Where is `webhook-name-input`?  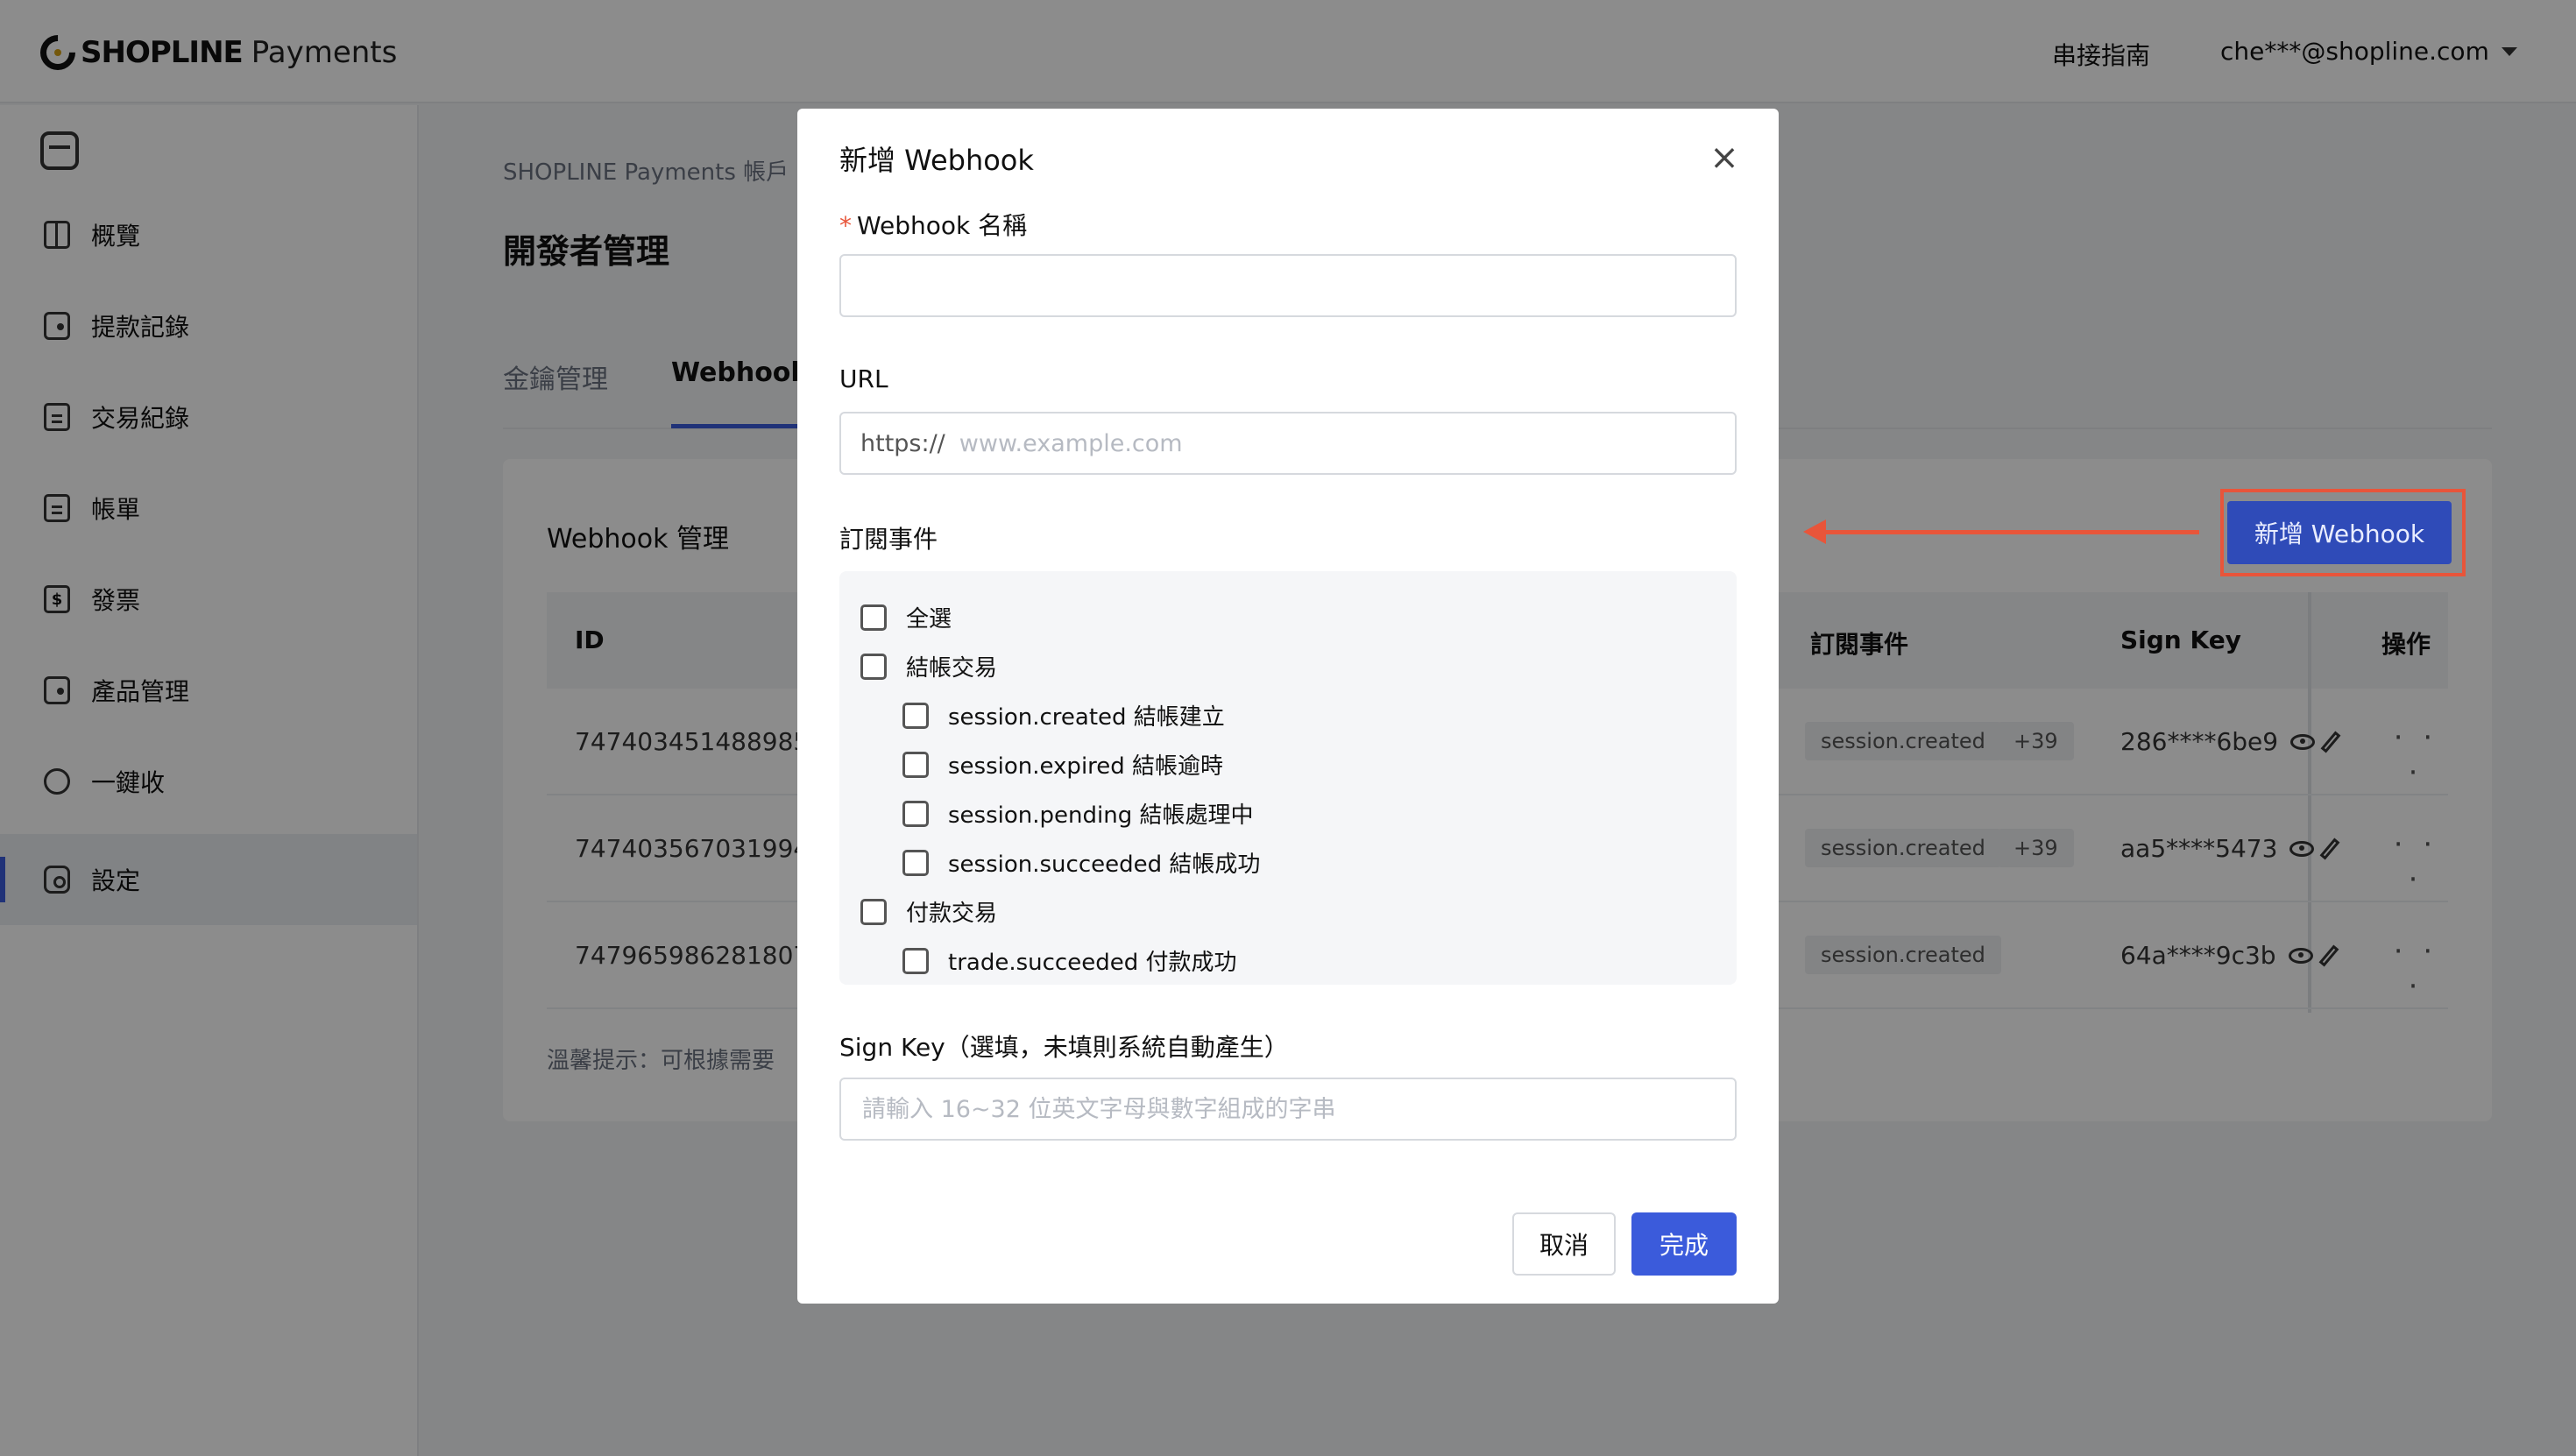
webhook-name-input is located at coordinates (1288, 285).